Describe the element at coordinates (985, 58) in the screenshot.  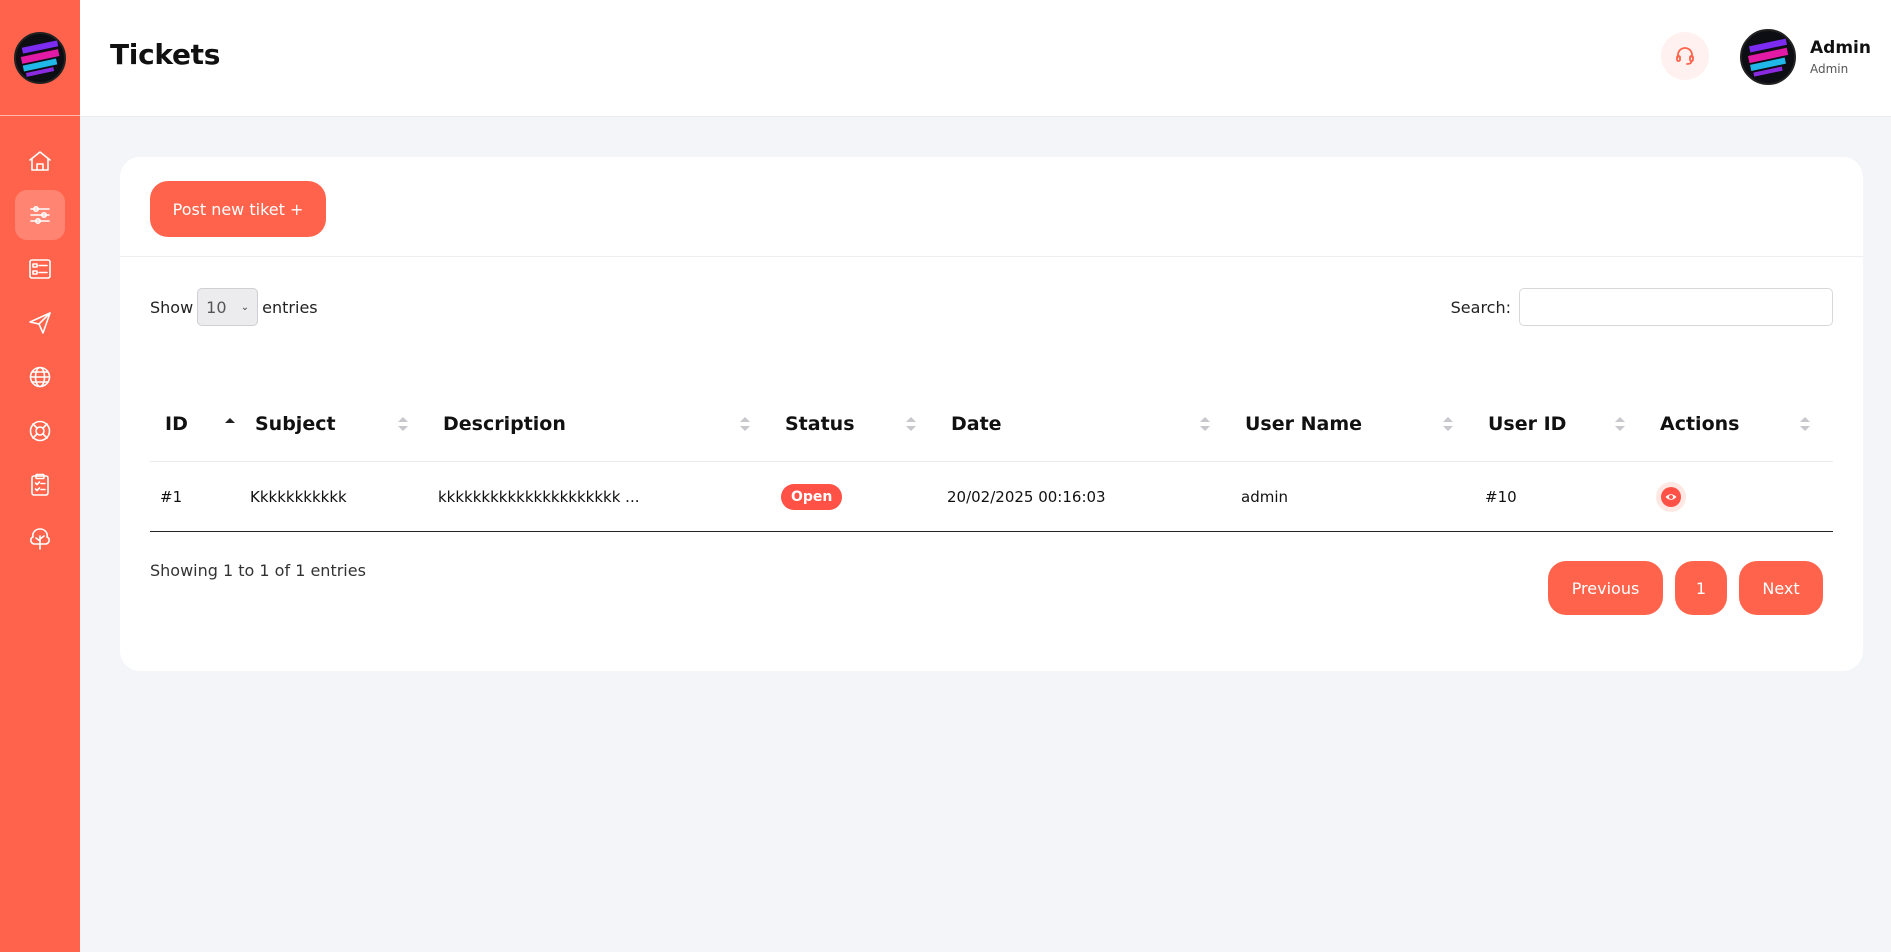
I see `top-header: Tickets Admin Admin` at that location.